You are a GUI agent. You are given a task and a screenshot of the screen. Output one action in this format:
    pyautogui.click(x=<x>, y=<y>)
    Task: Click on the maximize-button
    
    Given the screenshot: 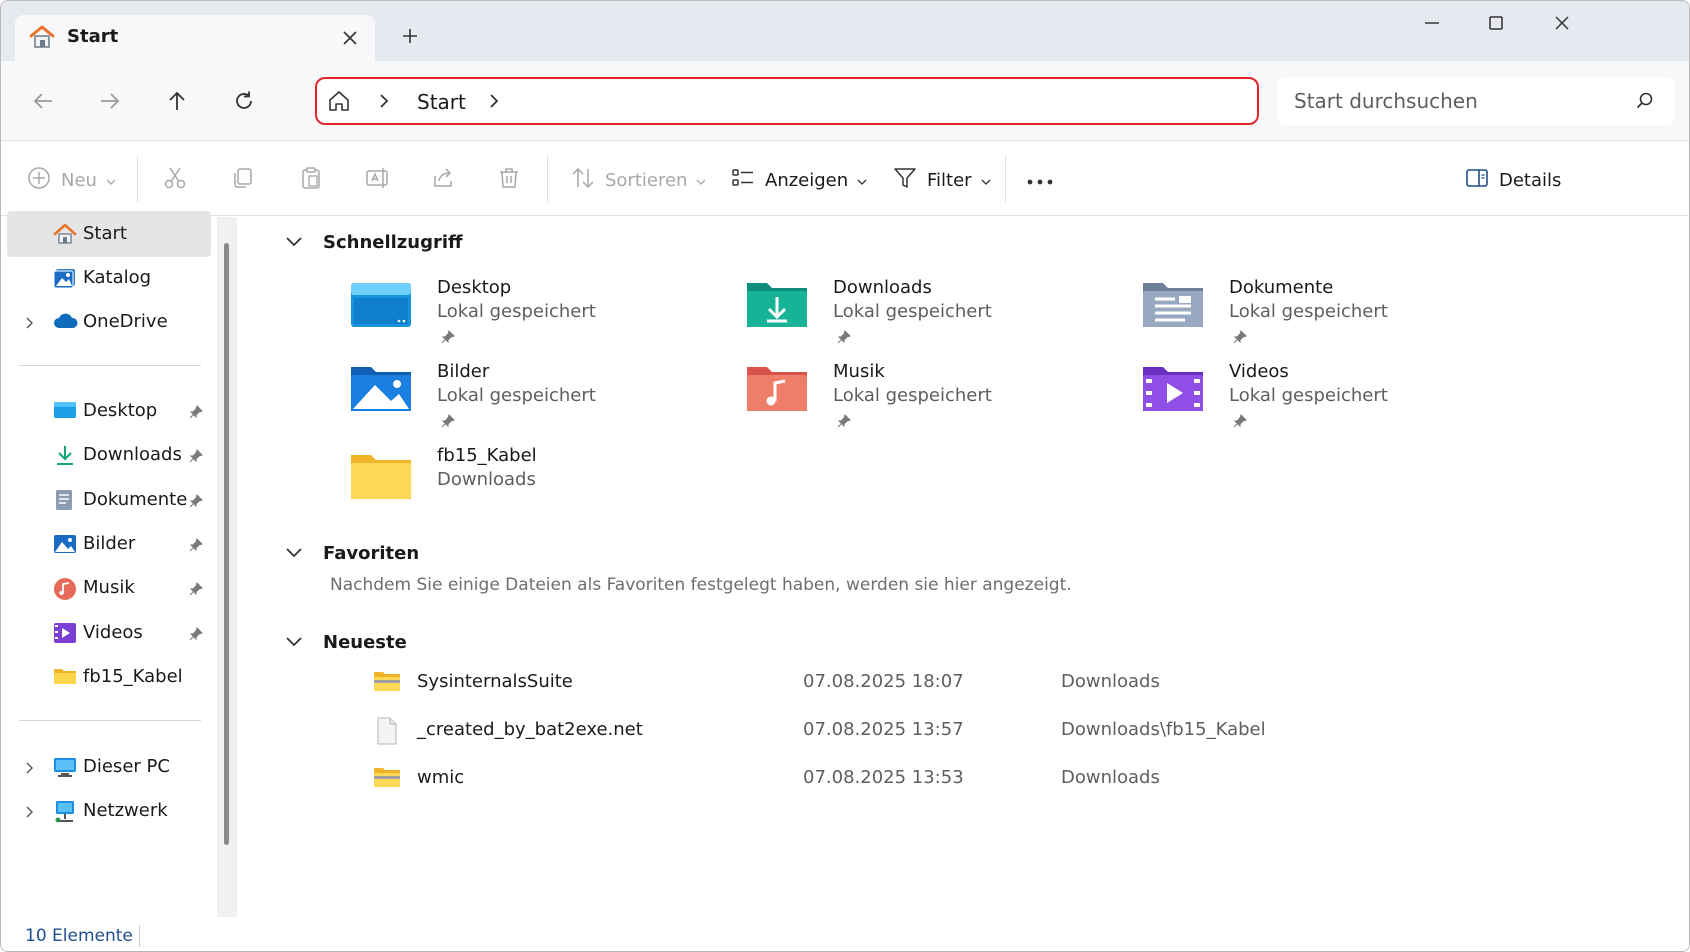 What is the action you would take?
    pyautogui.click(x=1496, y=23)
    